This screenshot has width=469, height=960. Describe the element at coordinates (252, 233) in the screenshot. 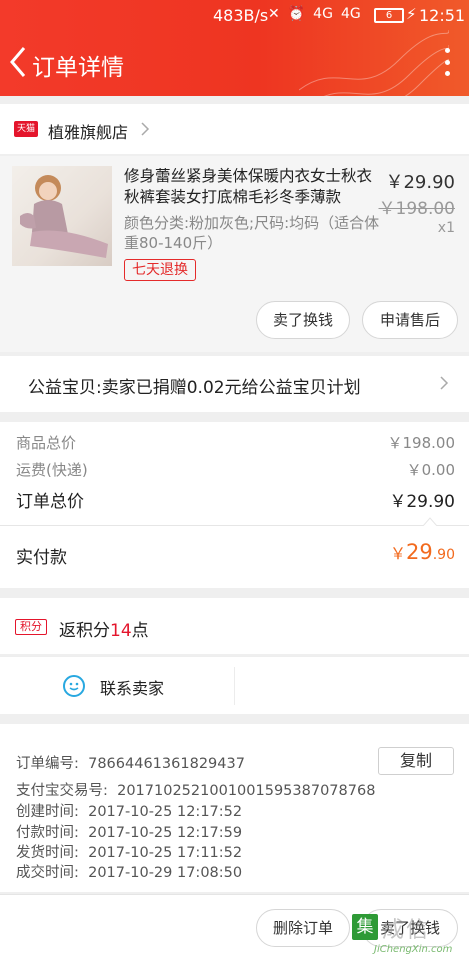

I see `product-spec: 颜色分类:粉加灰色;尺码:均码（适合体重80-140斤）` at that location.